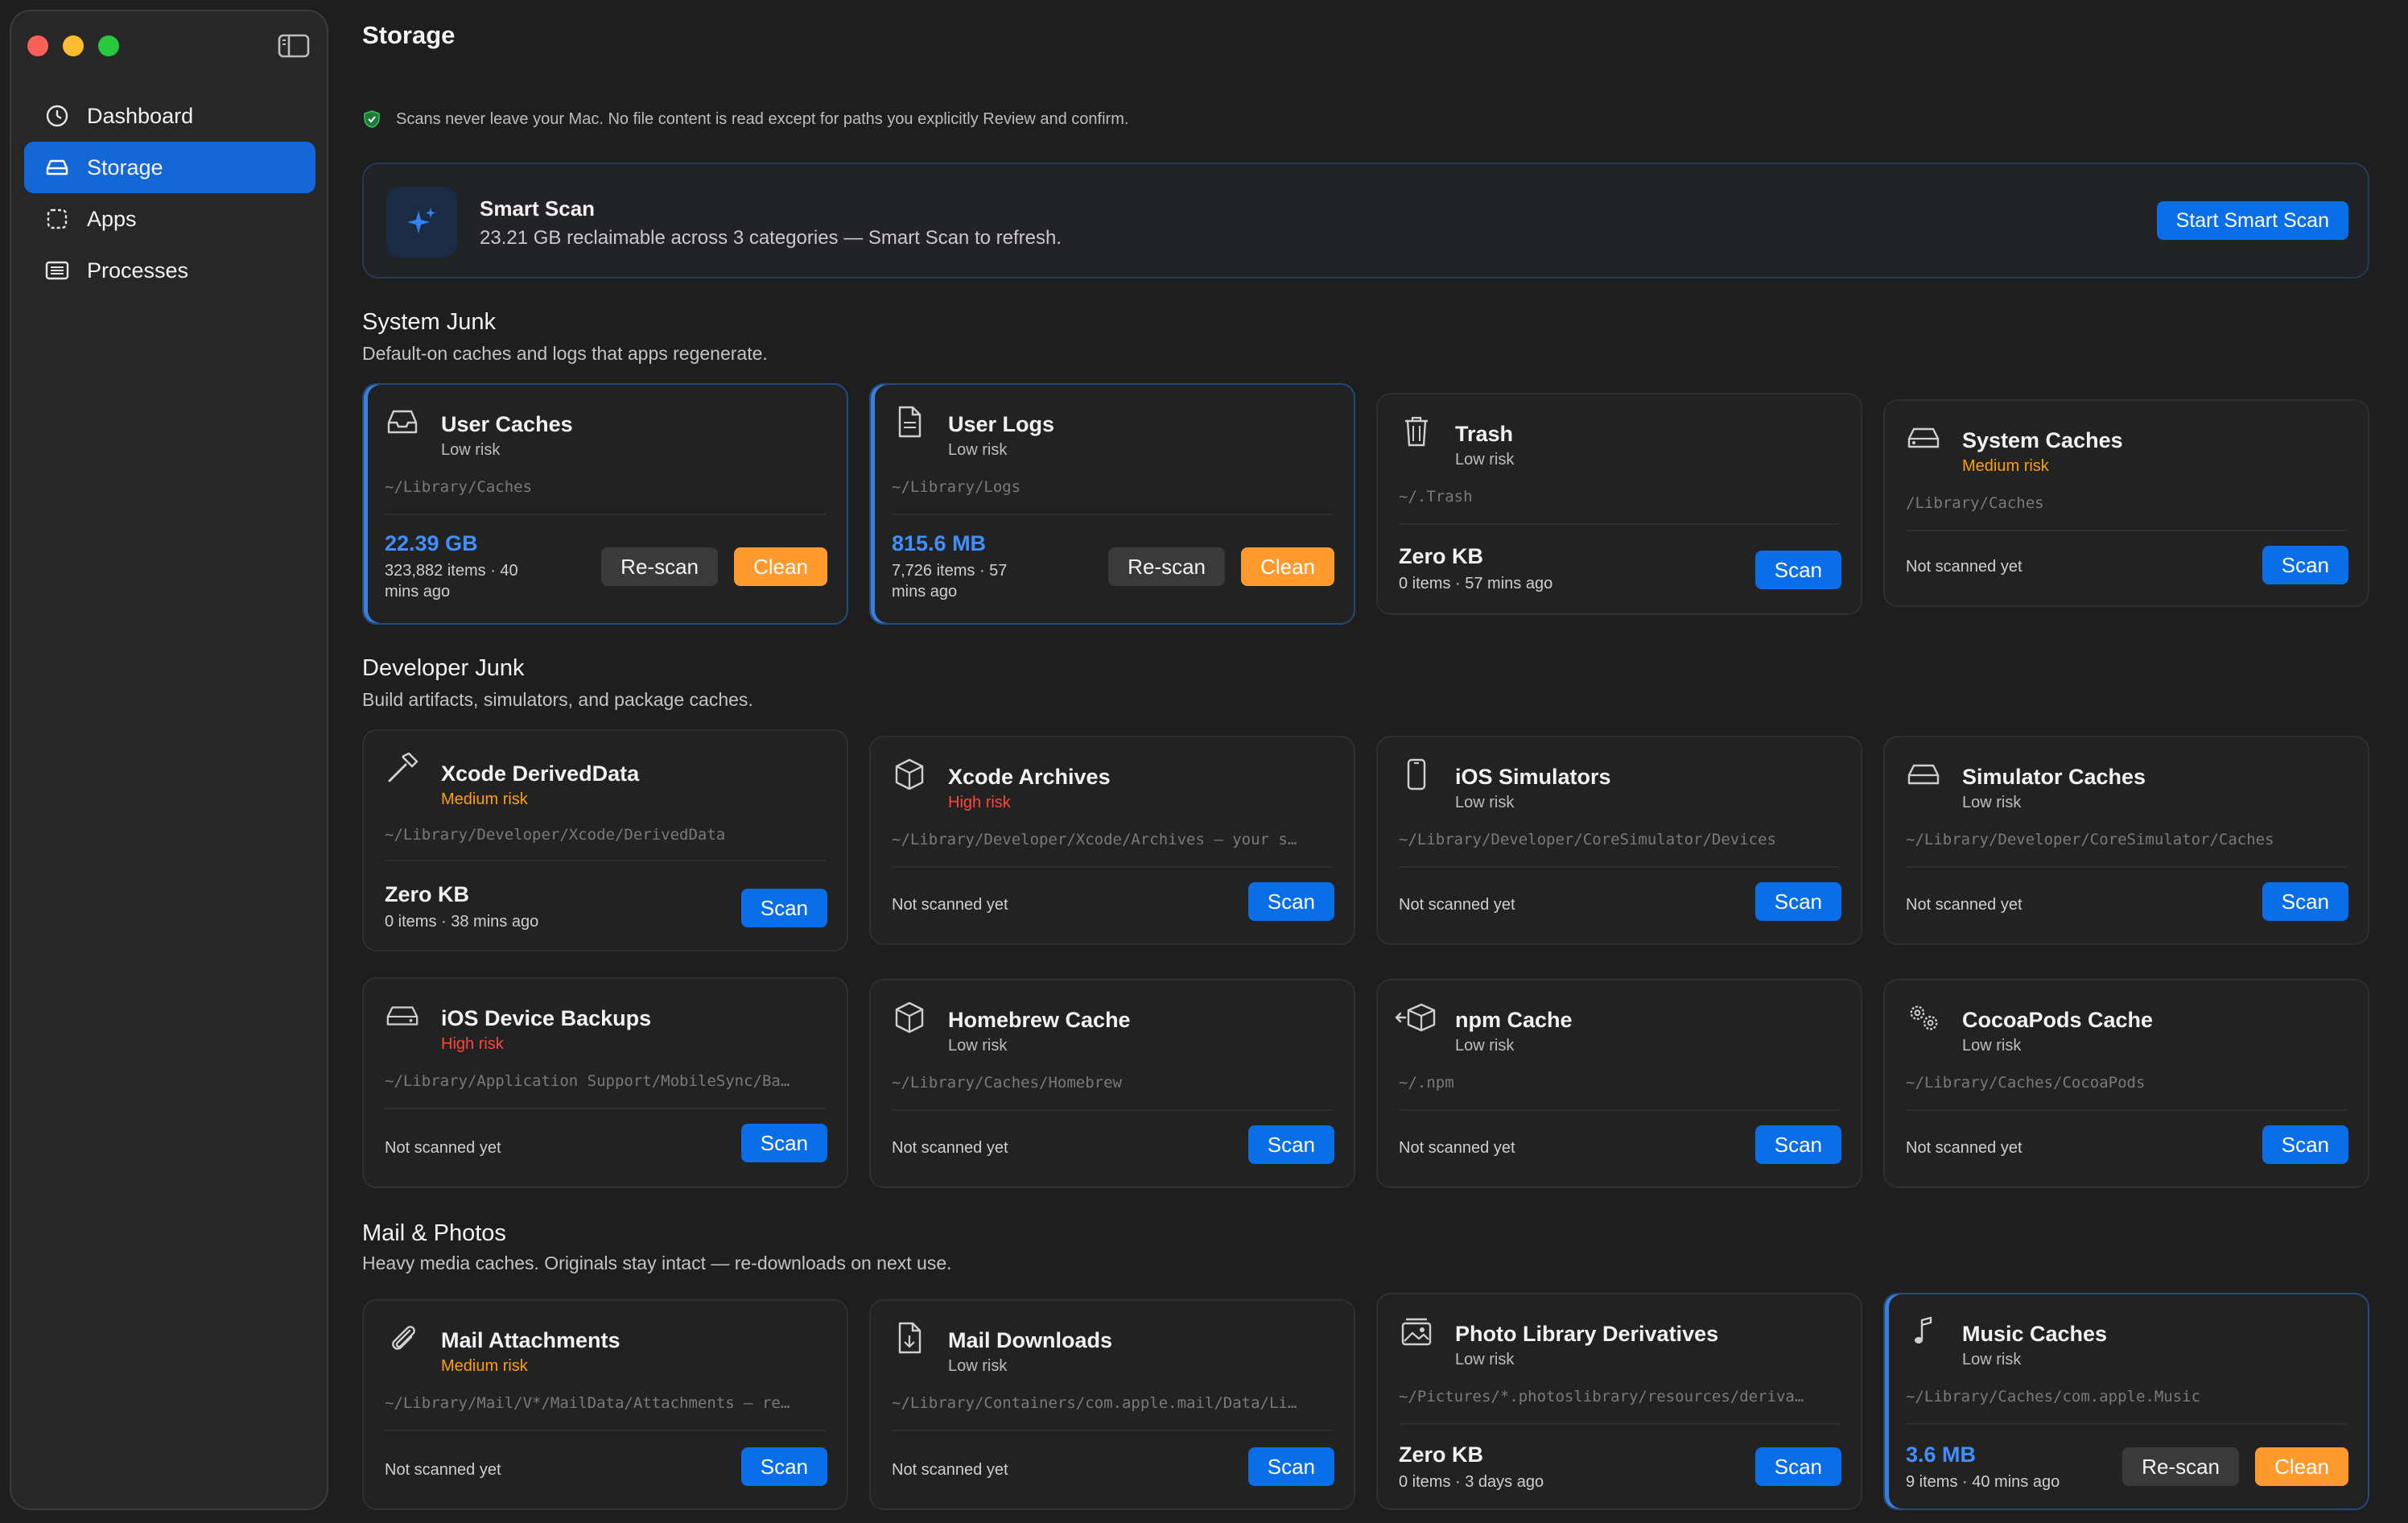  I want to click on sidebar-toggle-icon, so click(294, 46).